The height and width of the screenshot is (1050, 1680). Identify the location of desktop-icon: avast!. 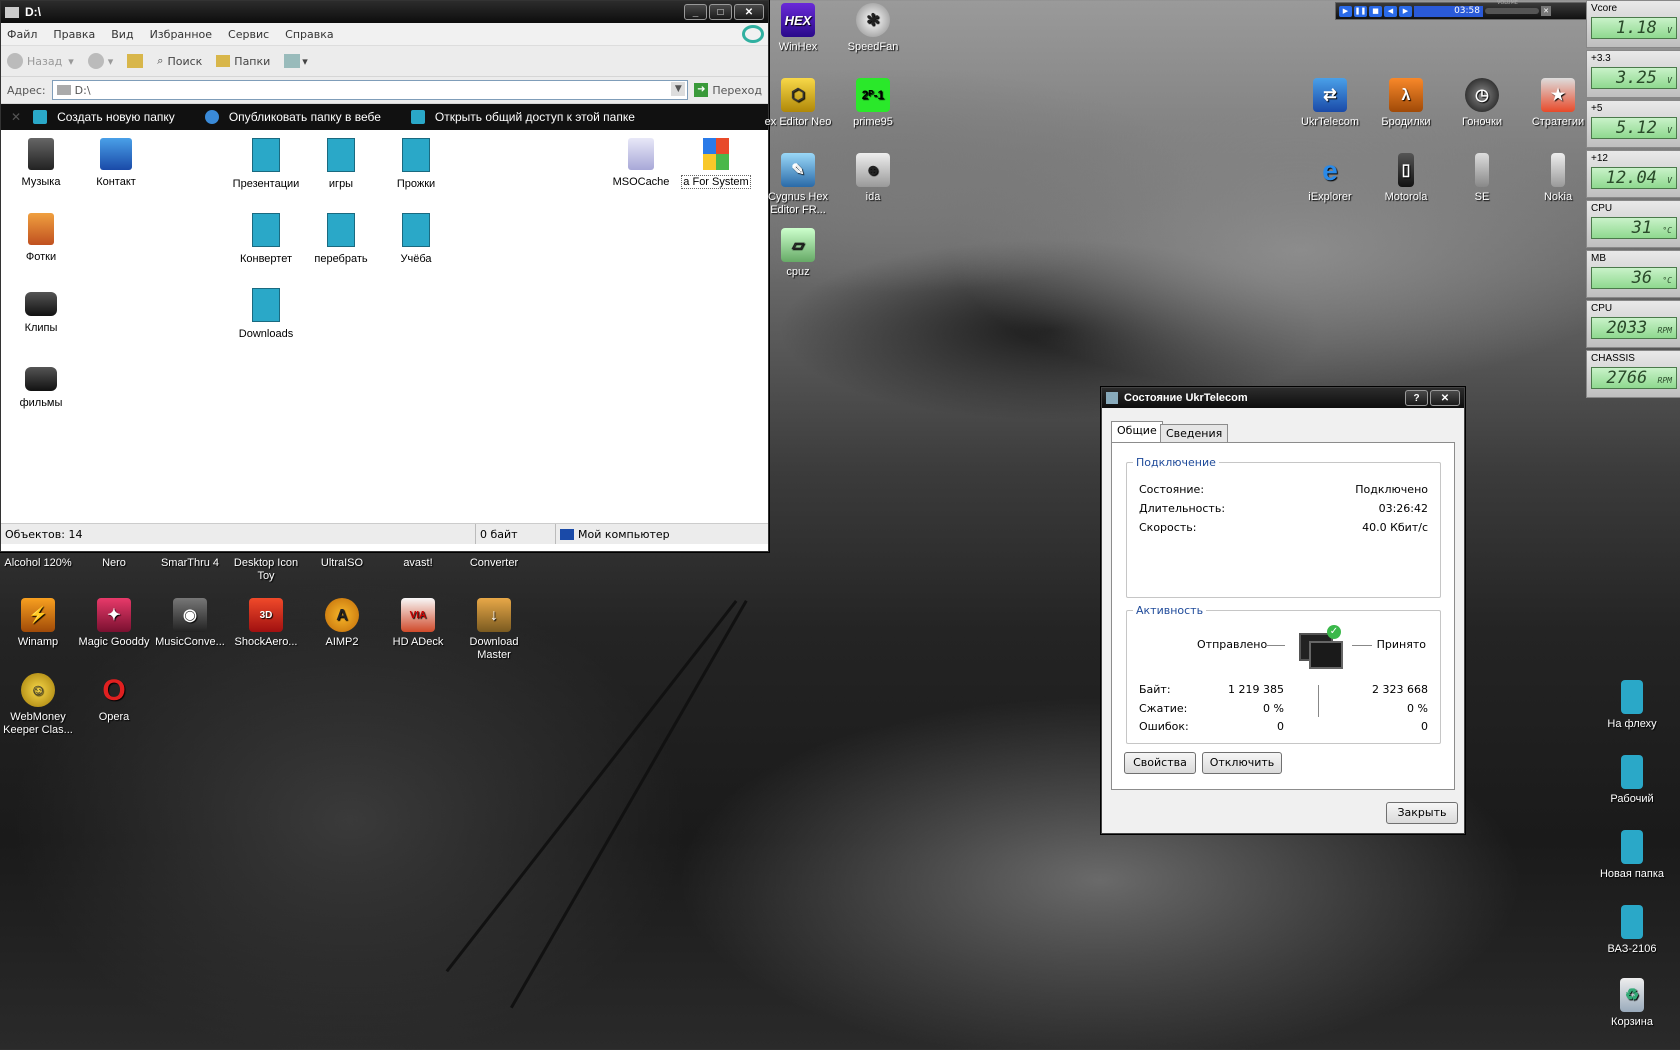
(418, 563).